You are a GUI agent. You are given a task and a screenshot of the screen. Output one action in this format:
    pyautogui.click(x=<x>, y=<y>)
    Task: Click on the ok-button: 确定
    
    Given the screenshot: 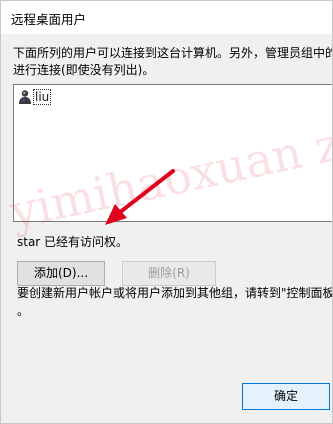 What is the action you would take?
    pyautogui.click(x=286, y=396)
    